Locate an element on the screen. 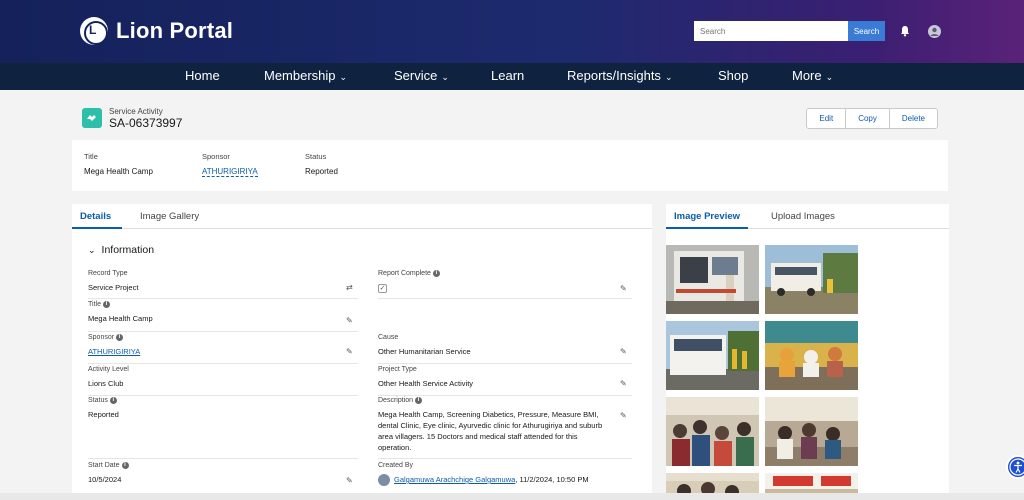  nav-learn: Learn is located at coordinates (507, 75).